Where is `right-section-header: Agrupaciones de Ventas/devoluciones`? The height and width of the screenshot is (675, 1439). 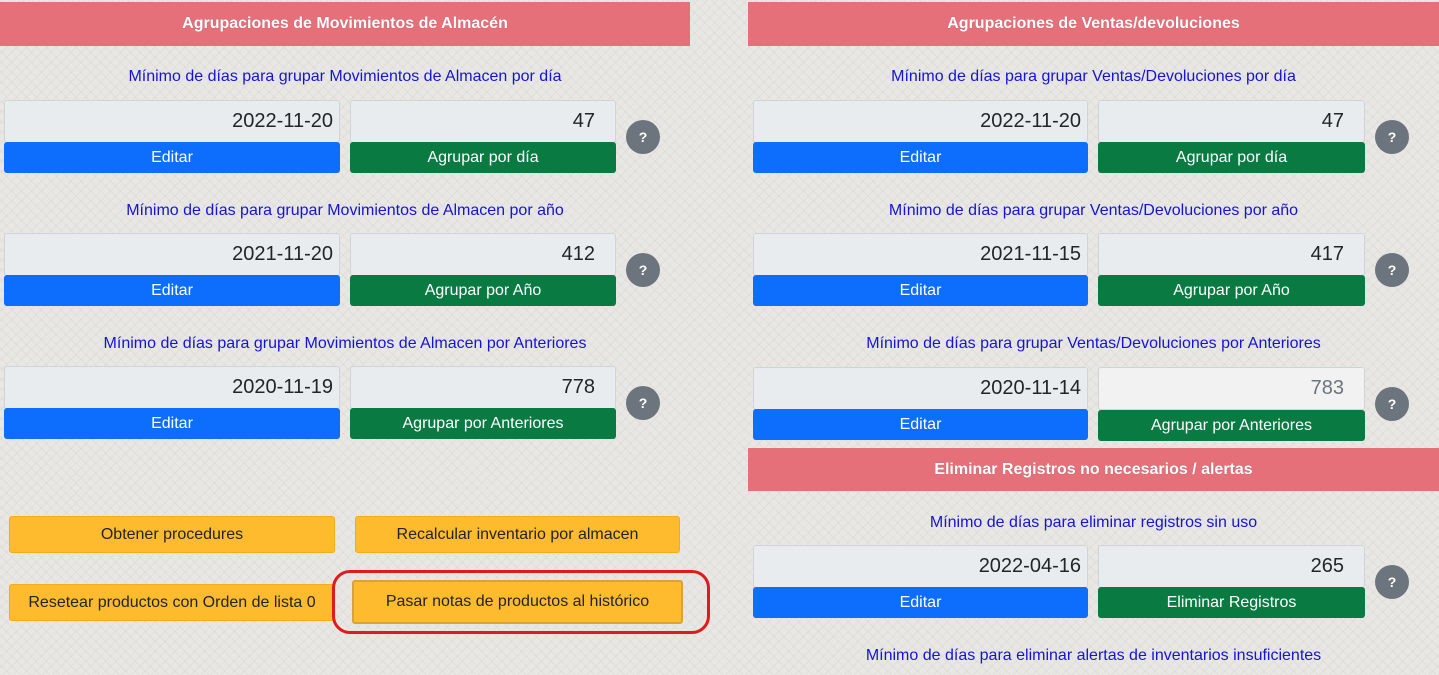
right-section-header: Agrupaciones de Ventas/devoluciones is located at coordinates (1093, 24).